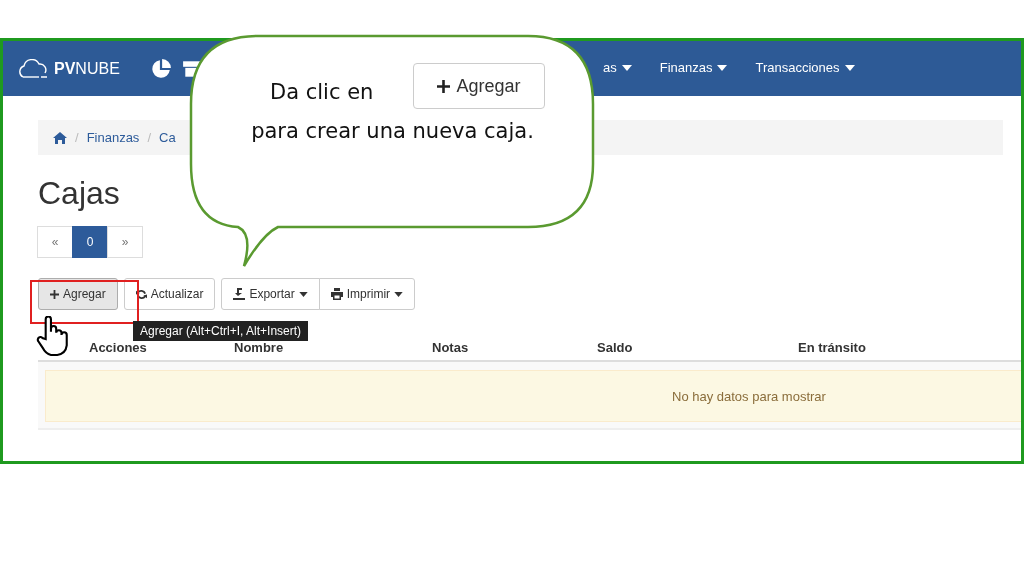 This screenshot has height=576, width=1024. What do you see at coordinates (118, 347) in the screenshot?
I see `column-header: Acciones` at bounding box center [118, 347].